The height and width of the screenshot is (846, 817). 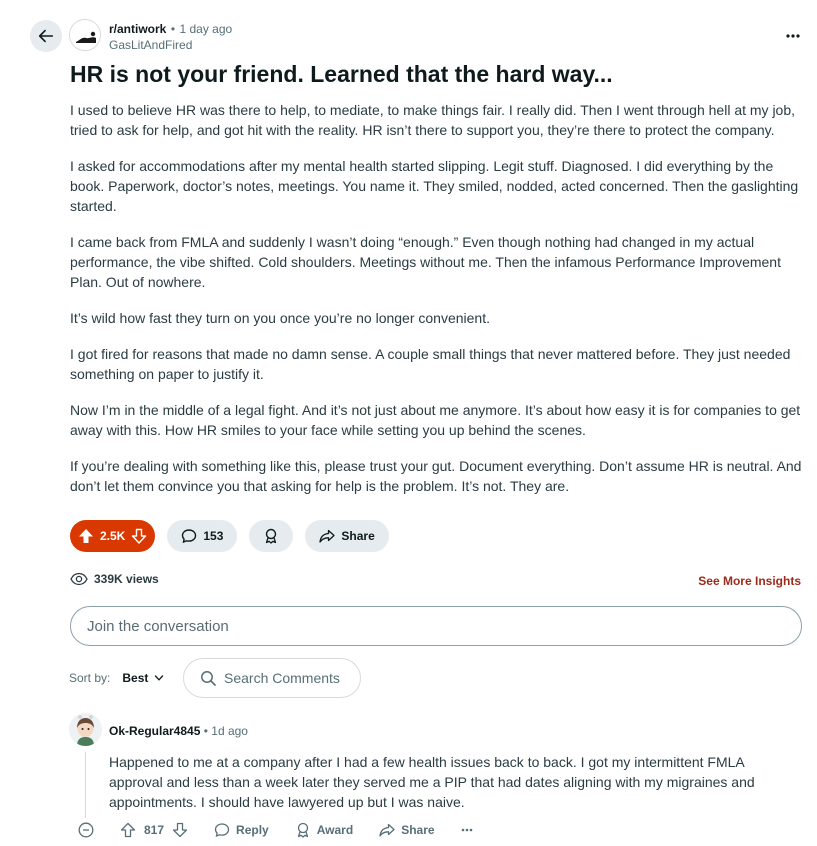 I want to click on views-indicator: 339K views, so click(x=114, y=579).